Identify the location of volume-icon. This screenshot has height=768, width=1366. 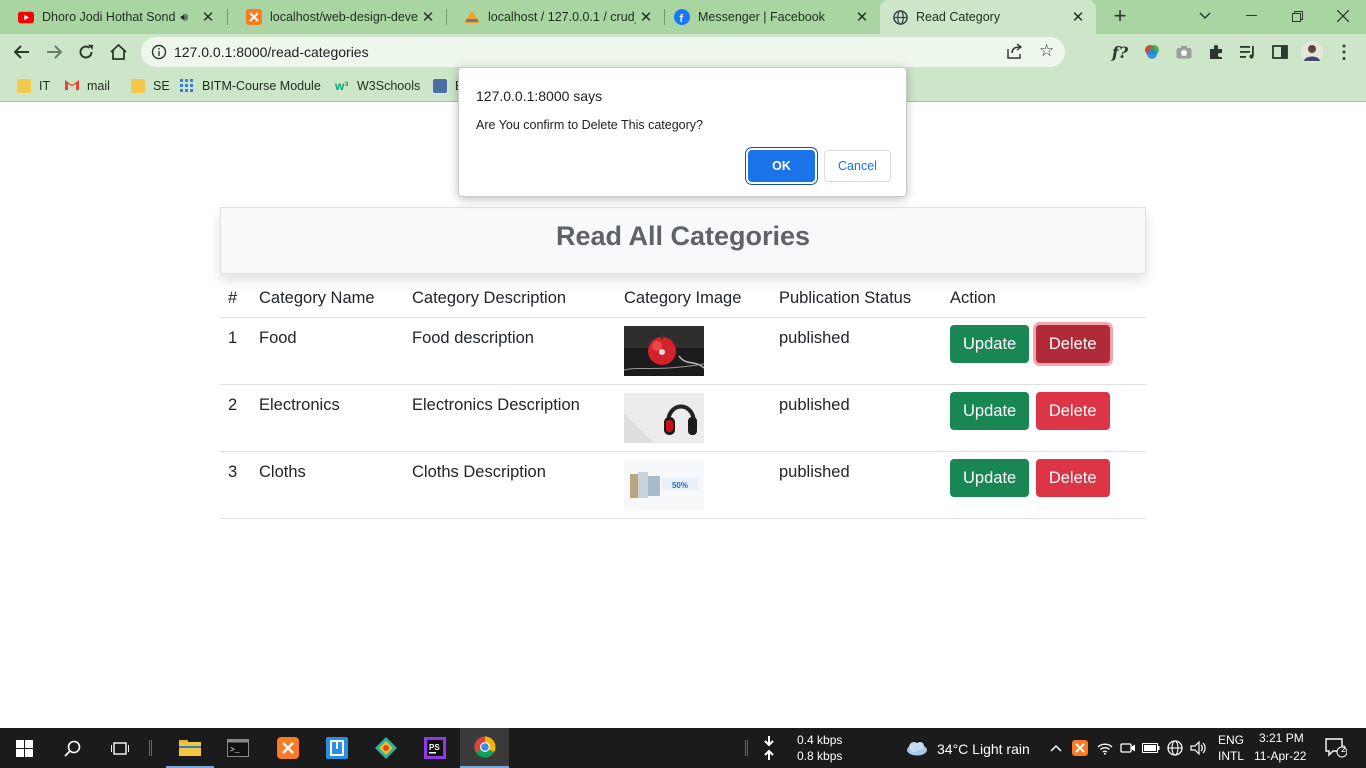
(1199, 748).